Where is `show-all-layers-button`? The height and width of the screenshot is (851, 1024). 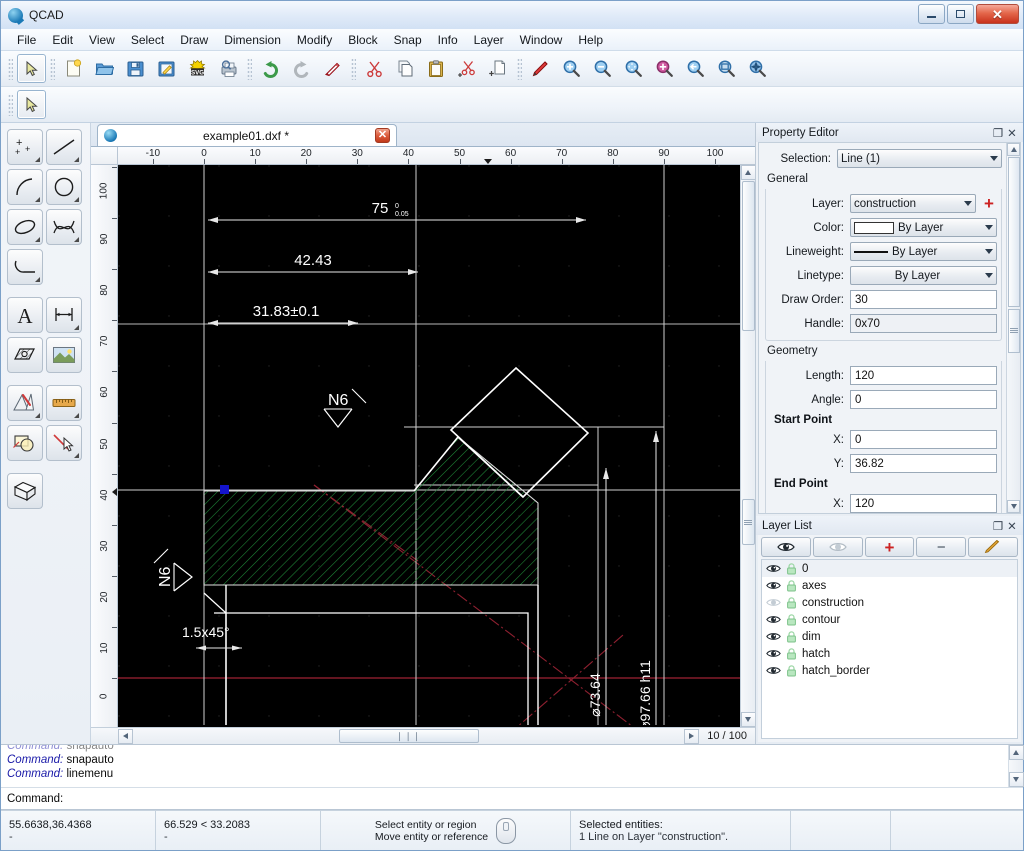
show-all-layers-button is located at coordinates (786, 547).